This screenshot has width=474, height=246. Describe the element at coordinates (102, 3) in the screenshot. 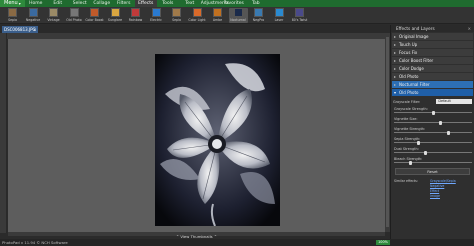

I see `menu-collage: Collage` at that location.